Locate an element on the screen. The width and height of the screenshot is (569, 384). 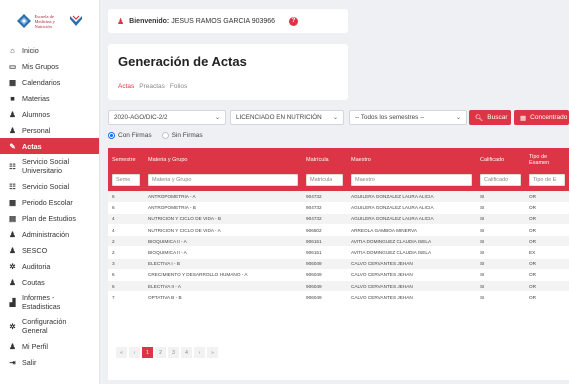
sidebar-item-mis: ▭ Mis Grupos is located at coordinates (49, 66).